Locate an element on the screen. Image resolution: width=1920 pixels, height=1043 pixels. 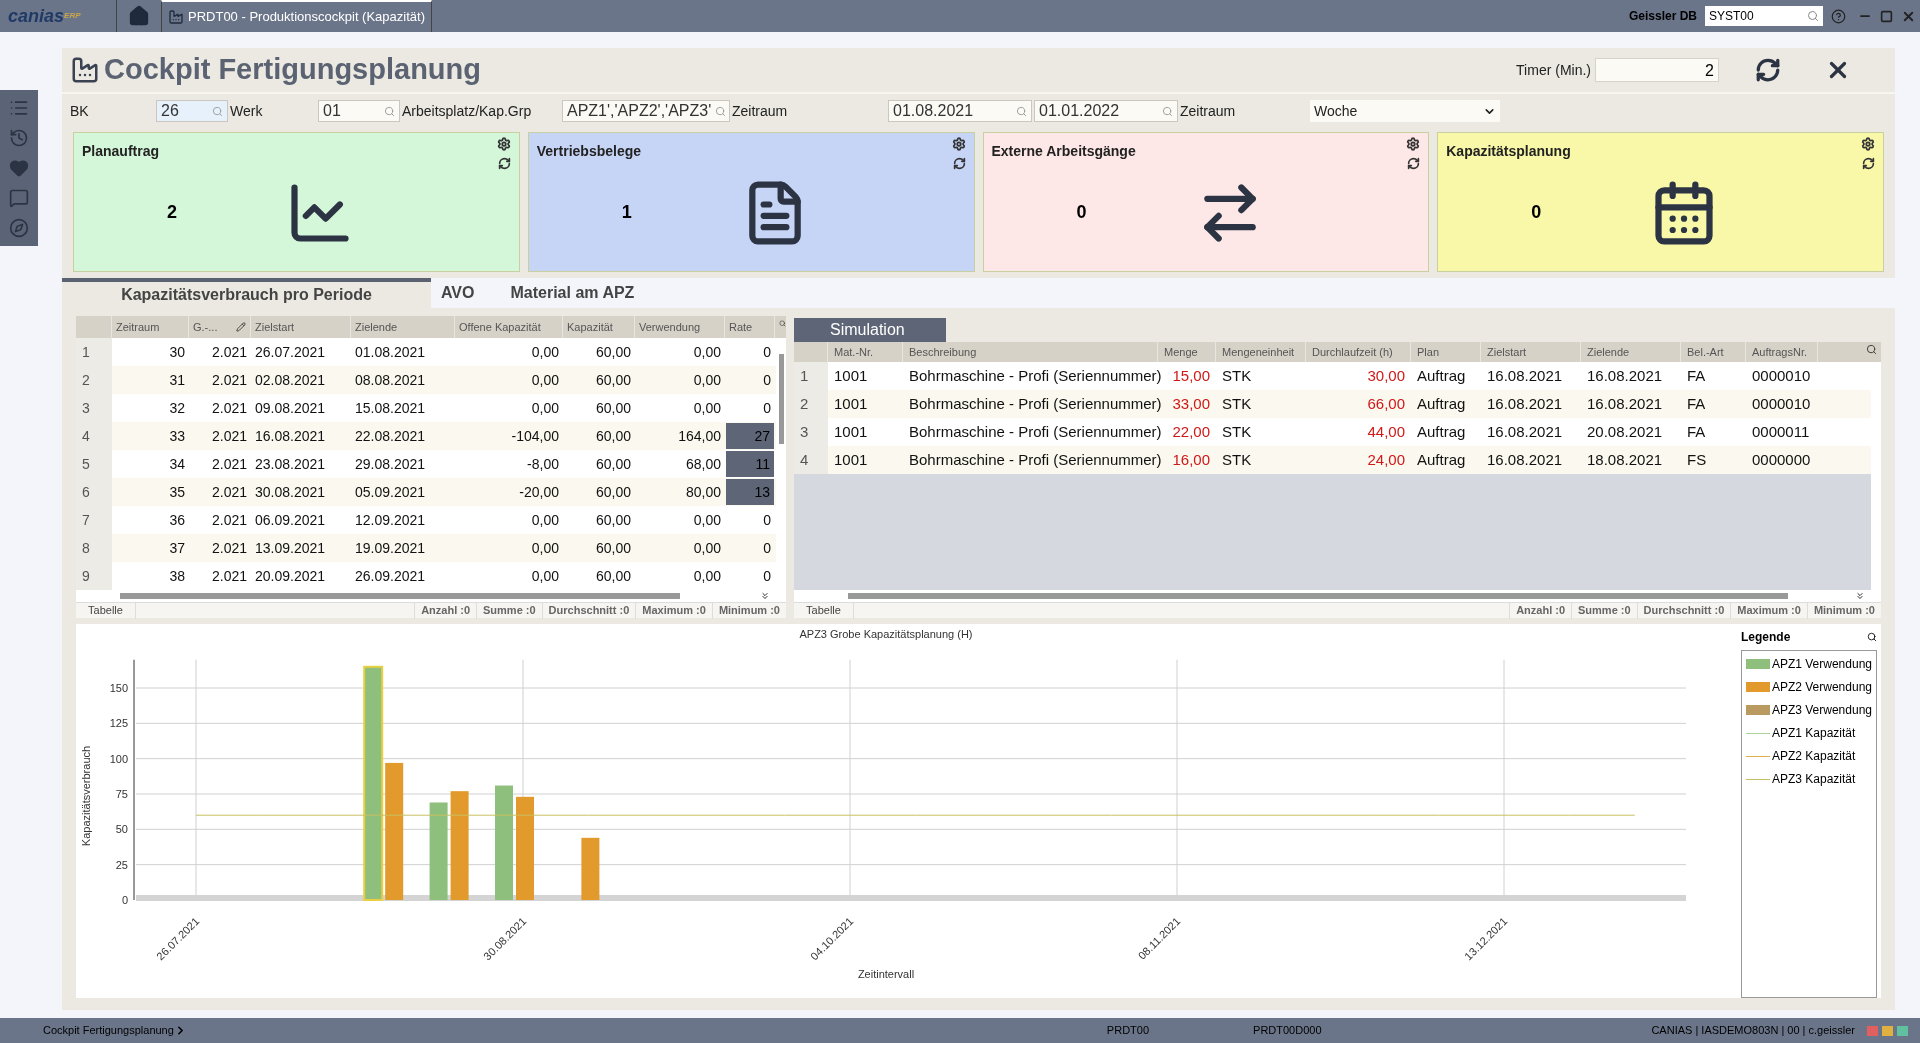
row-number: 1 is located at coordinates (811, 376).